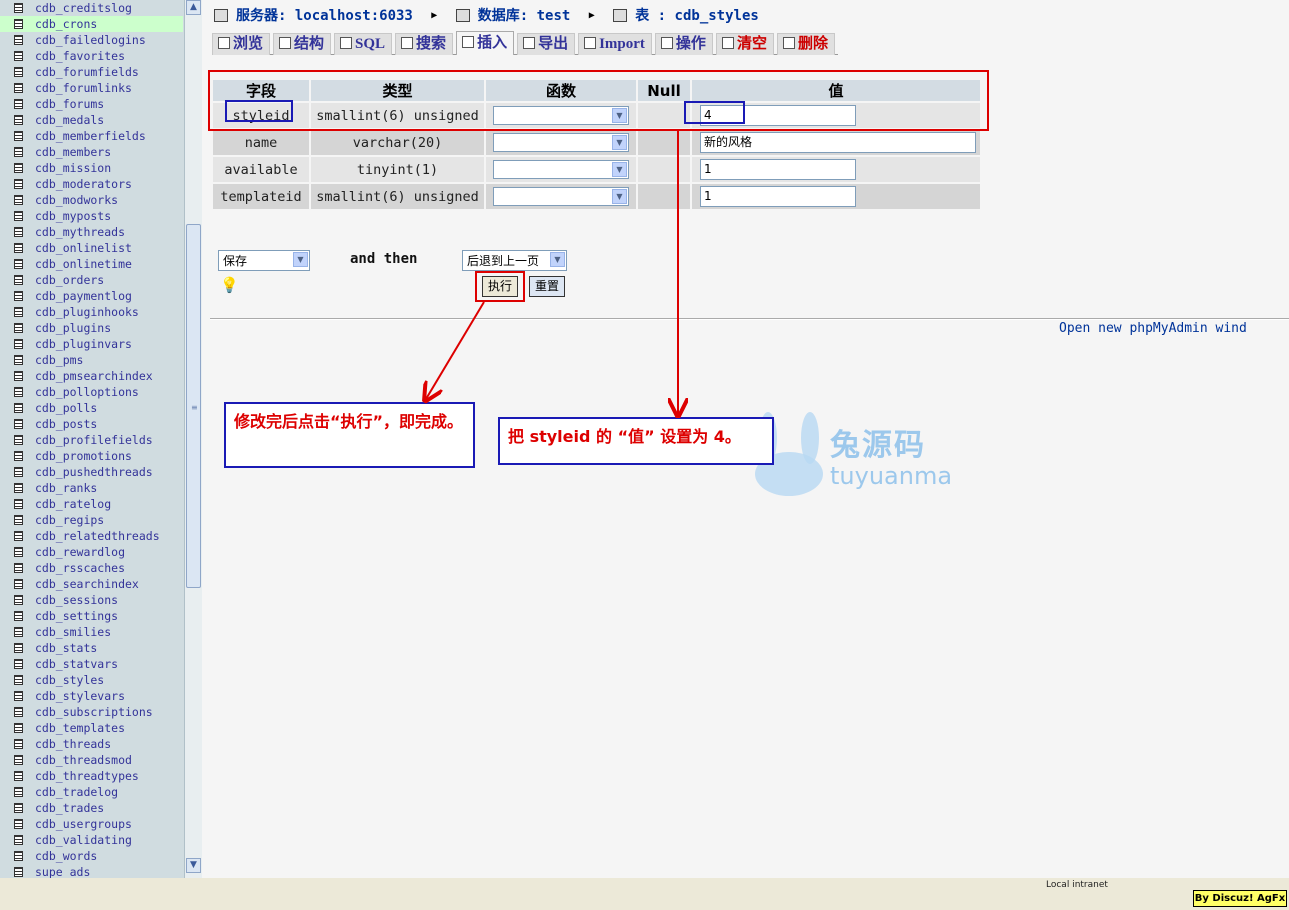 The width and height of the screenshot is (1289, 910). Describe the element at coordinates (76, 664) in the screenshot. I see `sidebar-table-label: cdb_statvars` at that location.